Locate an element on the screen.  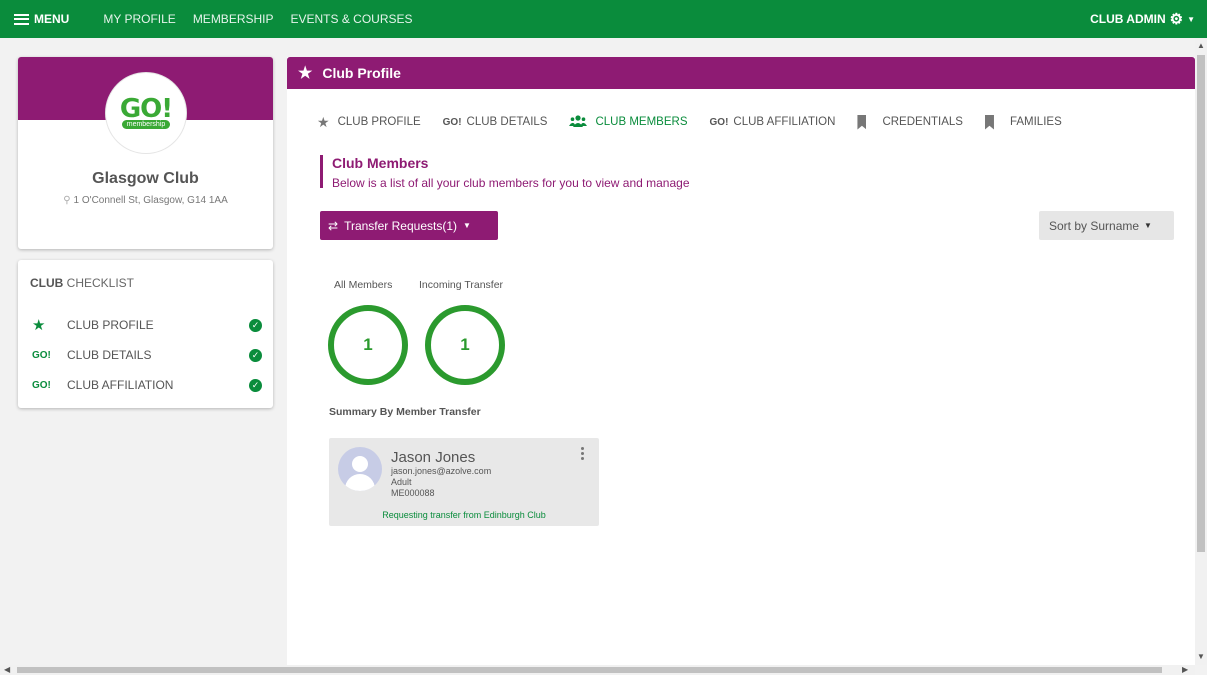
tab-families: FAMILIES is located at coordinates (1023, 122).